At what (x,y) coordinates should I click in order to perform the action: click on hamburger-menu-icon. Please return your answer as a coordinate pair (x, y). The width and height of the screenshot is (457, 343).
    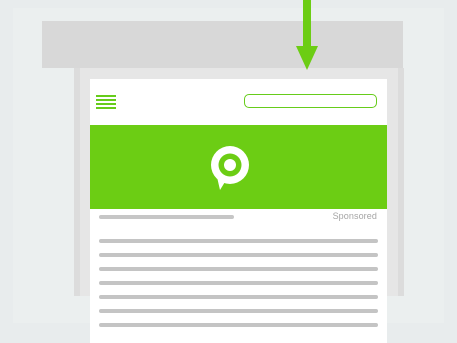
    Looking at the image, I should click on (106, 102).